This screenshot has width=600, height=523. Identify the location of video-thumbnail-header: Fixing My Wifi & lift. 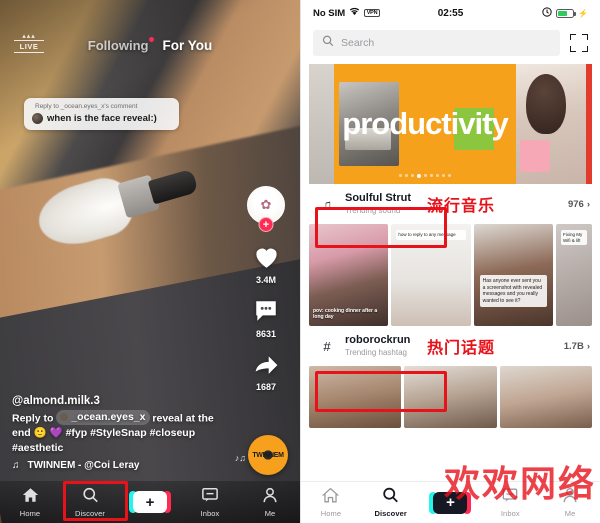
(573, 237).